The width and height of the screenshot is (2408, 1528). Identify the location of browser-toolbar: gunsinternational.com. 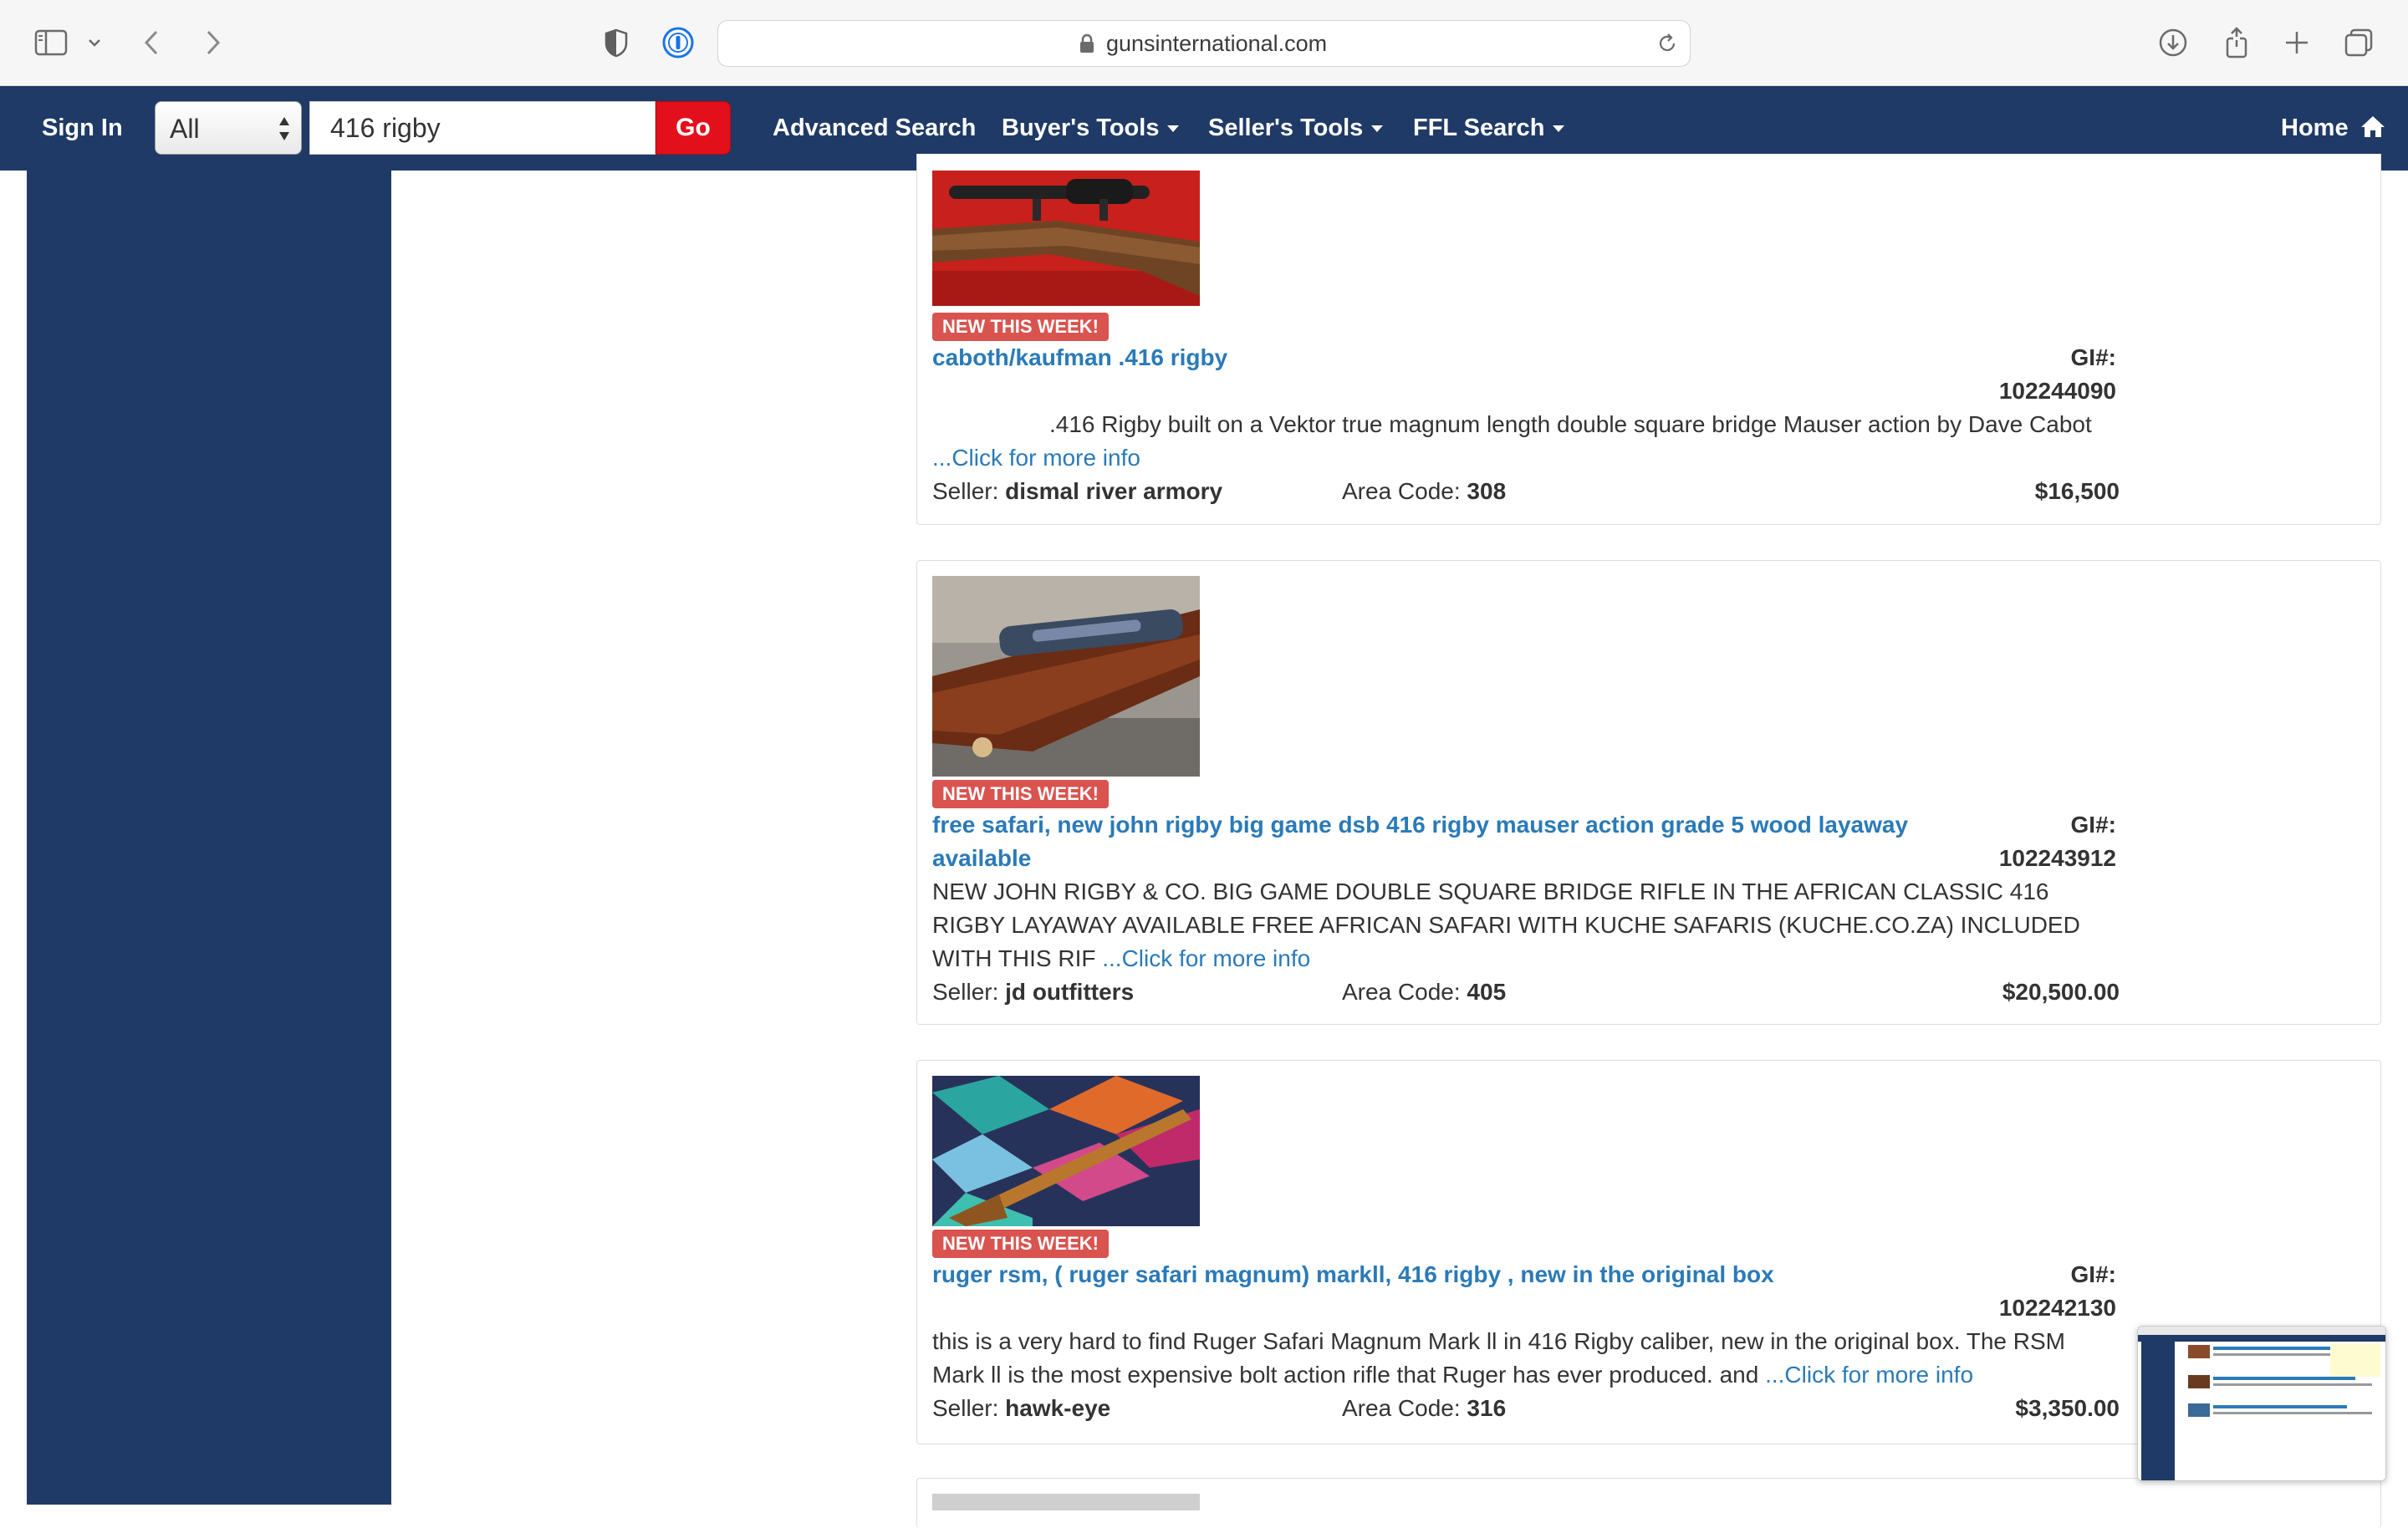
(1204, 43).